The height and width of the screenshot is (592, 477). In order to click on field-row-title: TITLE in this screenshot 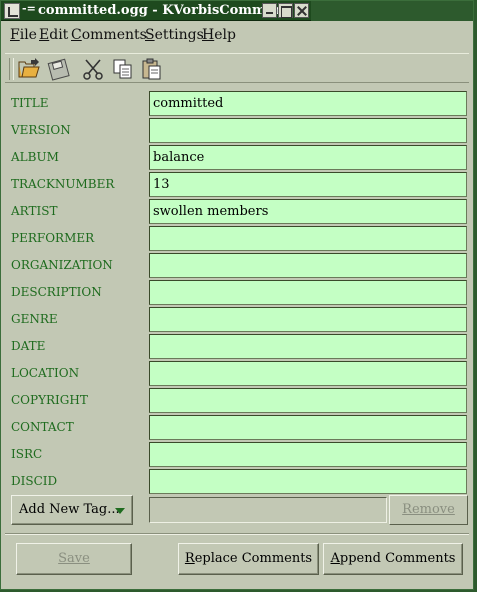, I will do `click(240, 103)`.